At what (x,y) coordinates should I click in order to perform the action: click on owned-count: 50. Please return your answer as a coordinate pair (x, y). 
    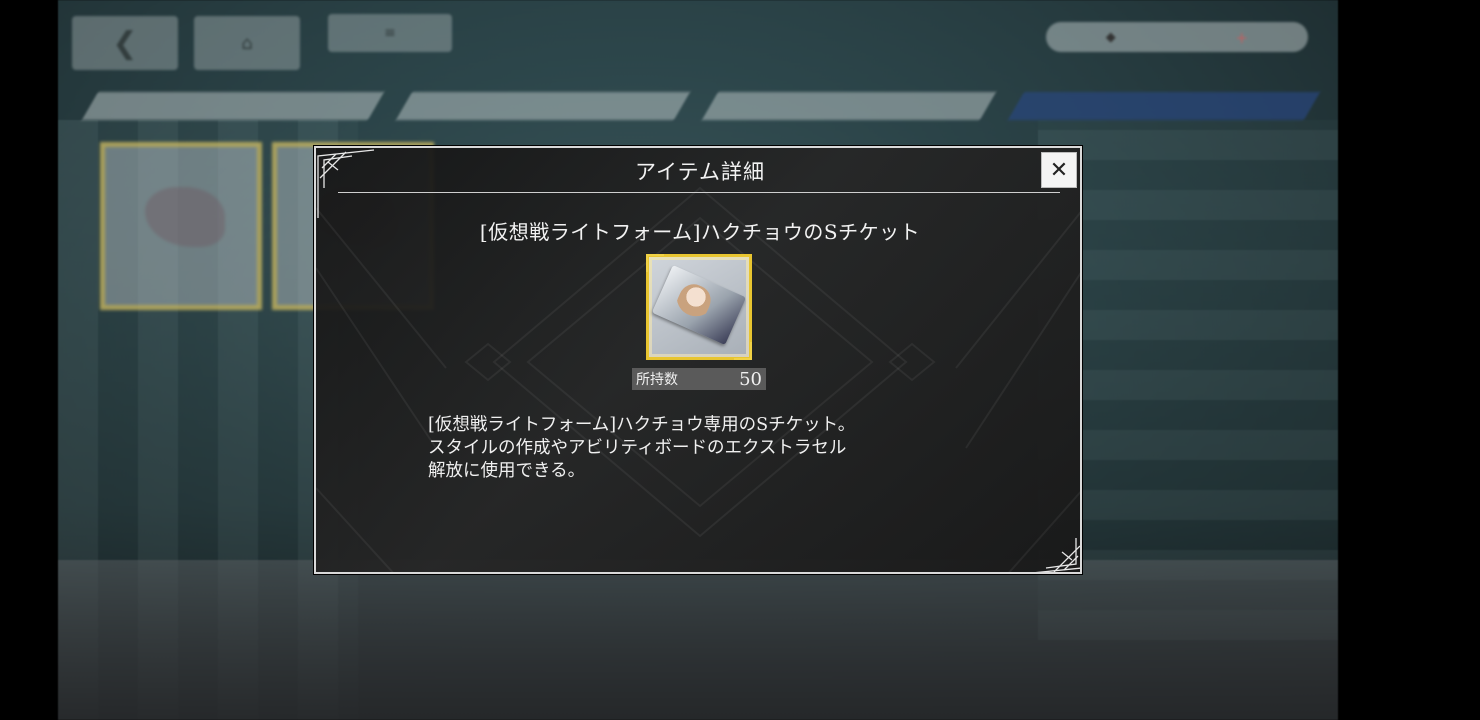
    Looking at the image, I should click on (750, 379).